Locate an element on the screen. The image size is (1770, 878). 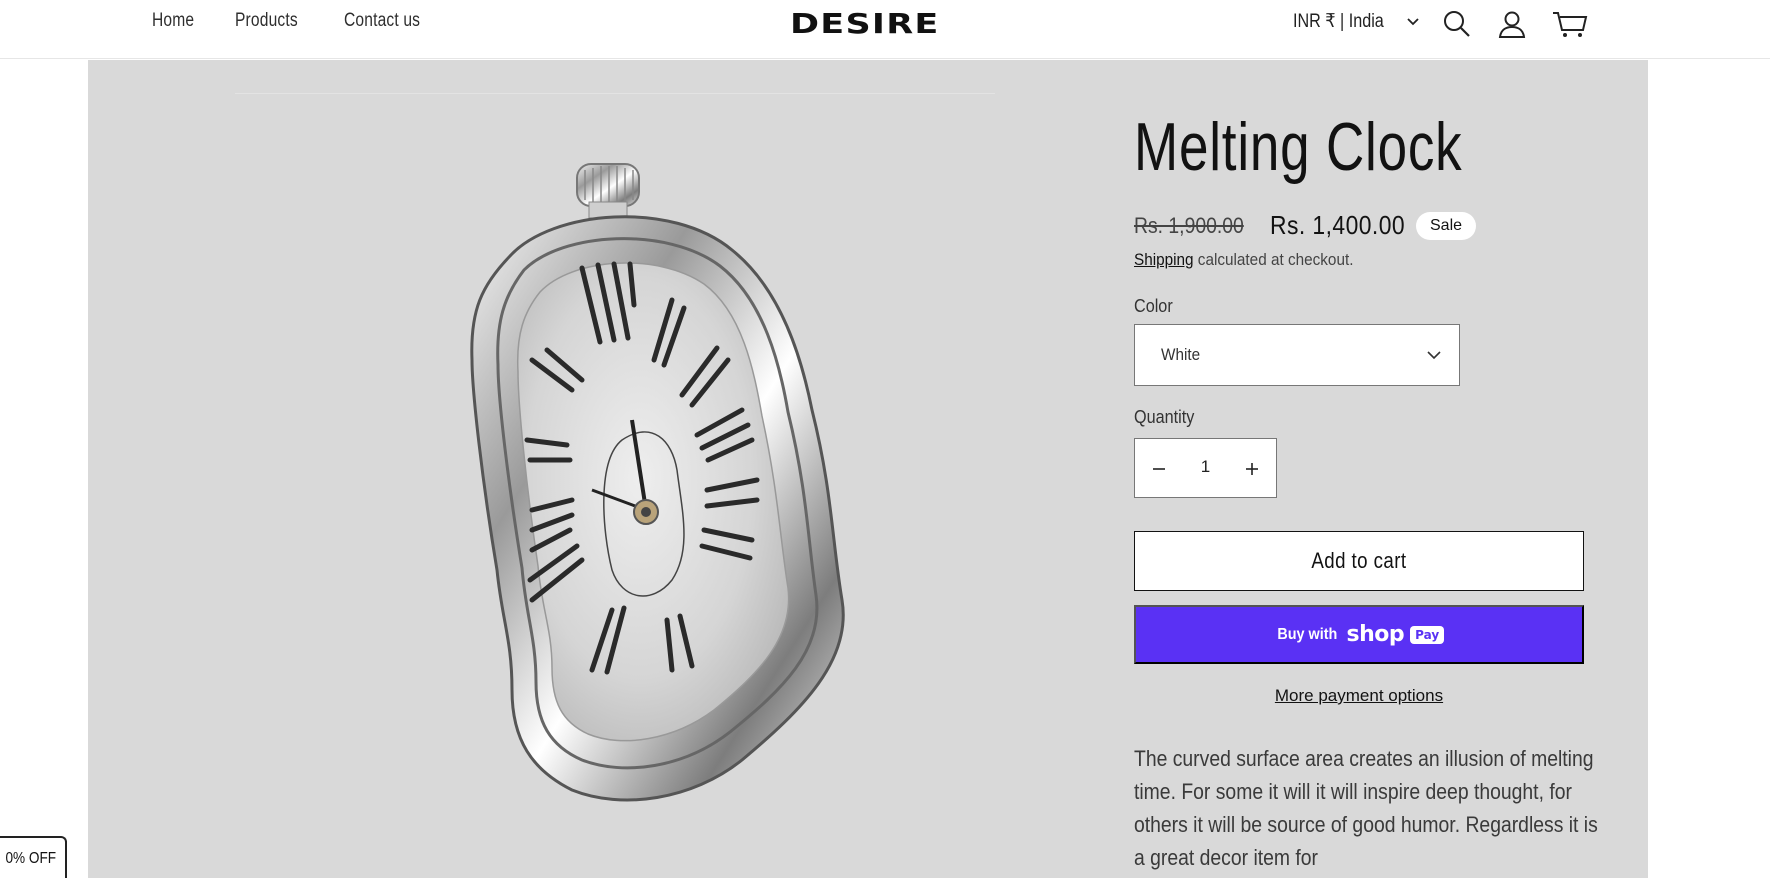
currency-selector: INR ₹ | India is located at coordinates (1356, 21).